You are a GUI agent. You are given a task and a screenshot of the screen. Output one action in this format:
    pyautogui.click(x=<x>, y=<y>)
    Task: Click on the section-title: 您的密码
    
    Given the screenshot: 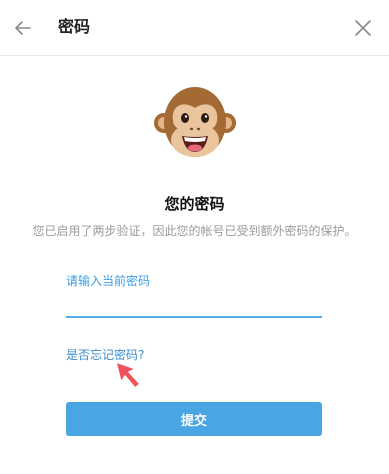 What is the action you would take?
    pyautogui.click(x=194, y=204)
    